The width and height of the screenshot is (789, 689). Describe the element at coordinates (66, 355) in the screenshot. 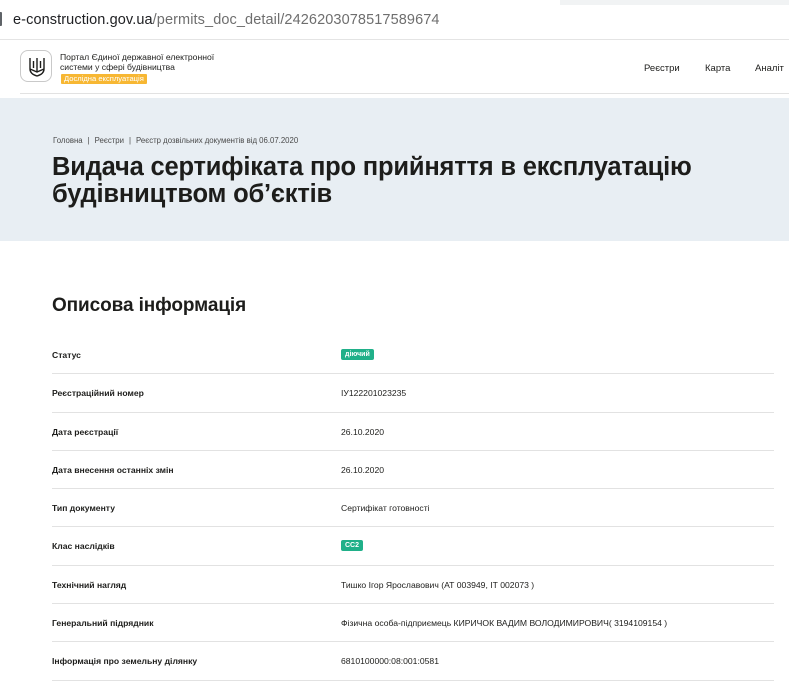

I see `row-label: Статус` at that location.